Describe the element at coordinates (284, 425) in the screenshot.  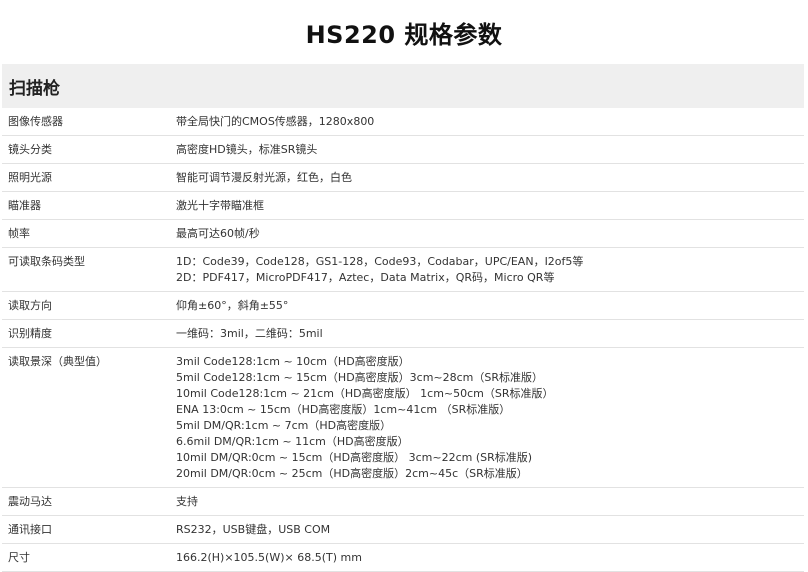
I see `spec-value-line: 5mil DM/QR:1cm ~ 7cm（HD高密度版）` at that location.